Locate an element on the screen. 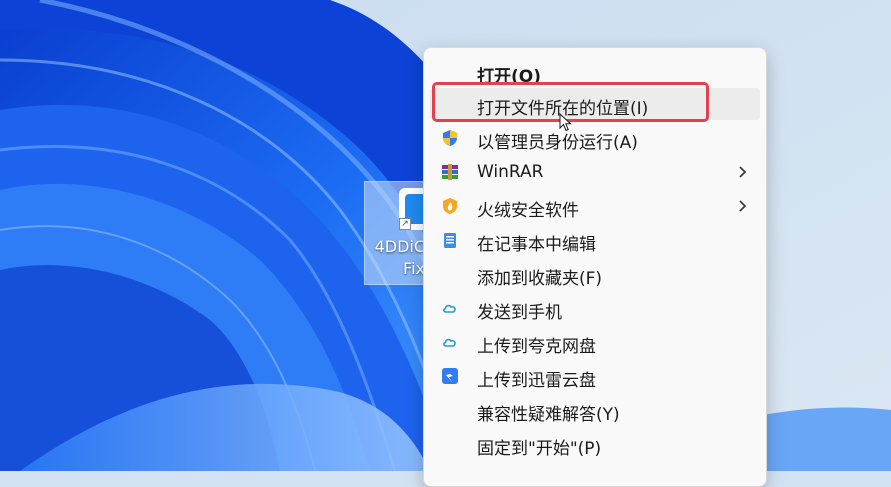  menu-item-label: 添加到收藏夹(F) is located at coordinates (540, 279).